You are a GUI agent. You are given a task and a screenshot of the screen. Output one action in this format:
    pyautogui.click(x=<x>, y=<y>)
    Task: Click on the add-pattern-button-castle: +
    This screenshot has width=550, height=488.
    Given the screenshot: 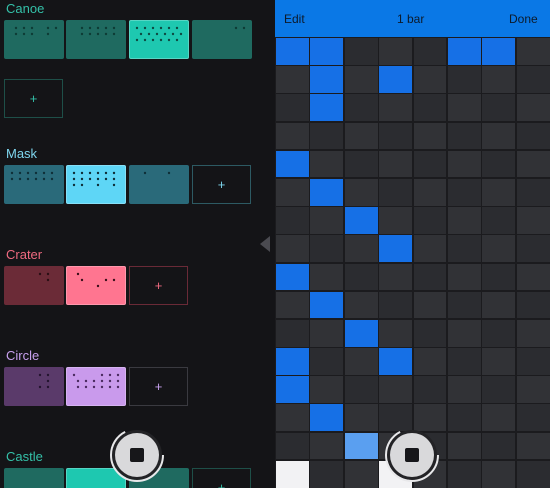 What is the action you would take?
    pyautogui.click(x=221, y=478)
    